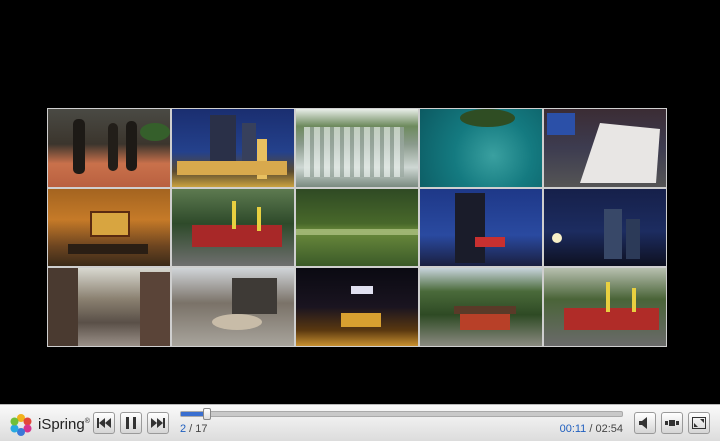 This screenshot has width=720, height=441. Describe the element at coordinates (64, 424) in the screenshot. I see `brand-label: iSpring®` at that location.